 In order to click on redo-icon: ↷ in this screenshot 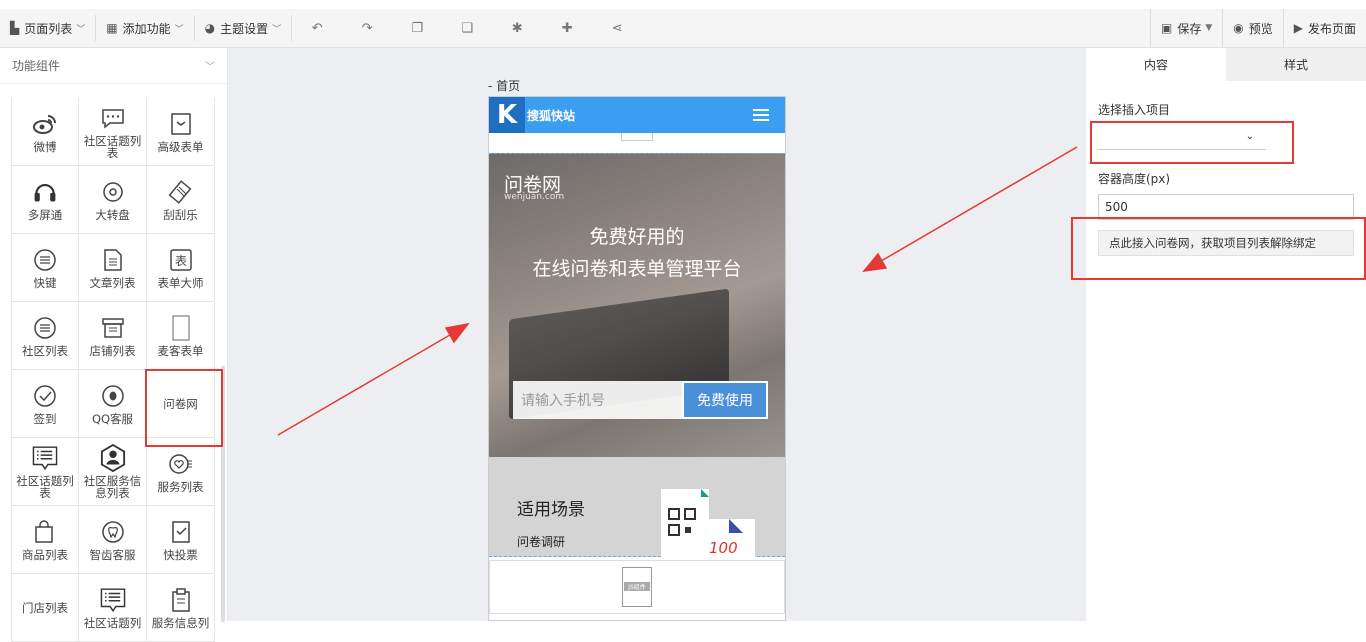, I will do `click(367, 28)`.